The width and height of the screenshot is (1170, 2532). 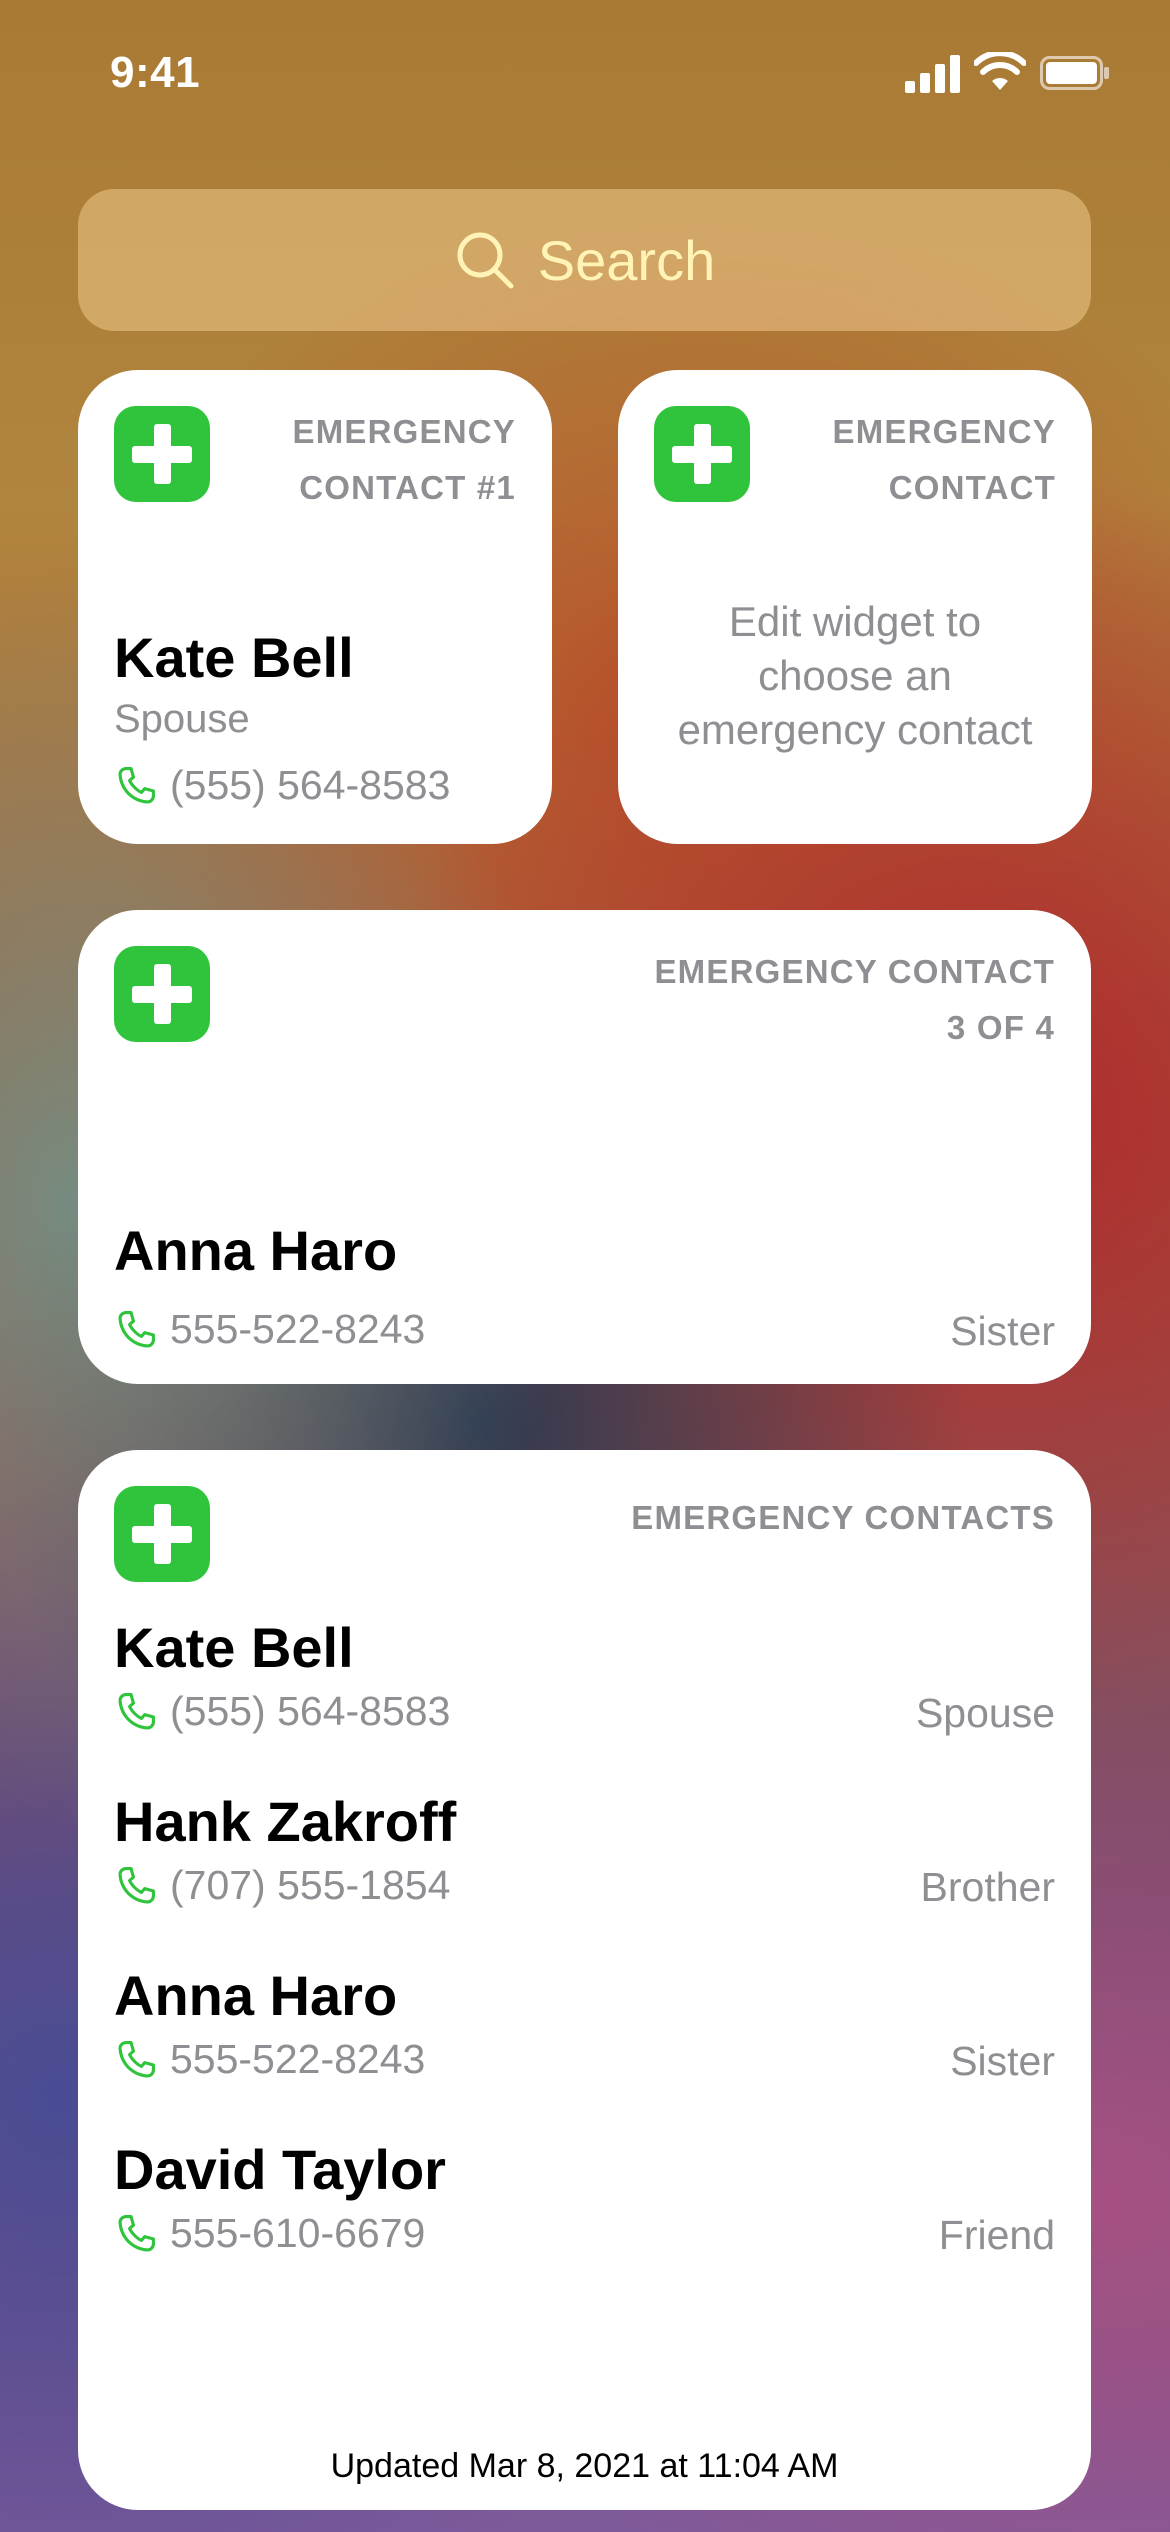 What do you see at coordinates (987, 1887) in the screenshot?
I see `contact-relation: Brother` at bounding box center [987, 1887].